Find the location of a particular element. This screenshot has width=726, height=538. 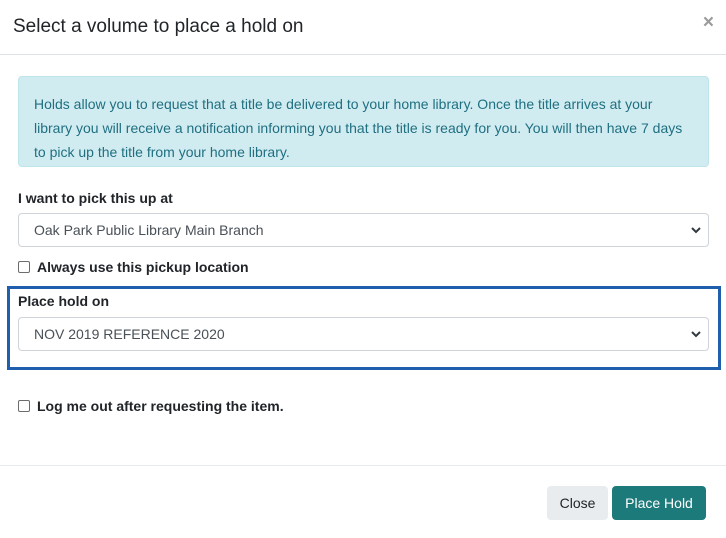

pickup-location-value: Oak Park Public Library Main Branch is located at coordinates (149, 230).